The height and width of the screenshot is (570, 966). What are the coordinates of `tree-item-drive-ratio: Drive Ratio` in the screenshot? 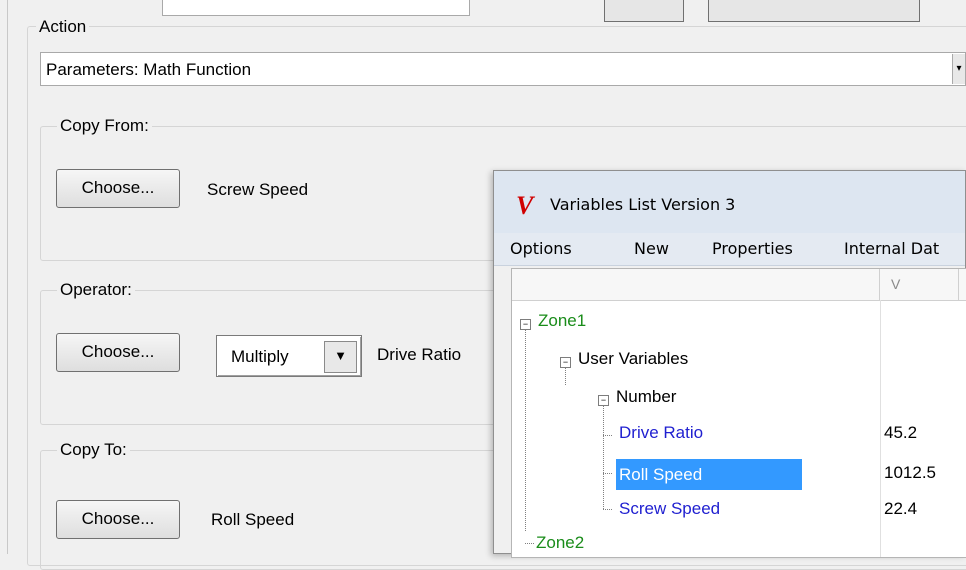 It's located at (659, 437).